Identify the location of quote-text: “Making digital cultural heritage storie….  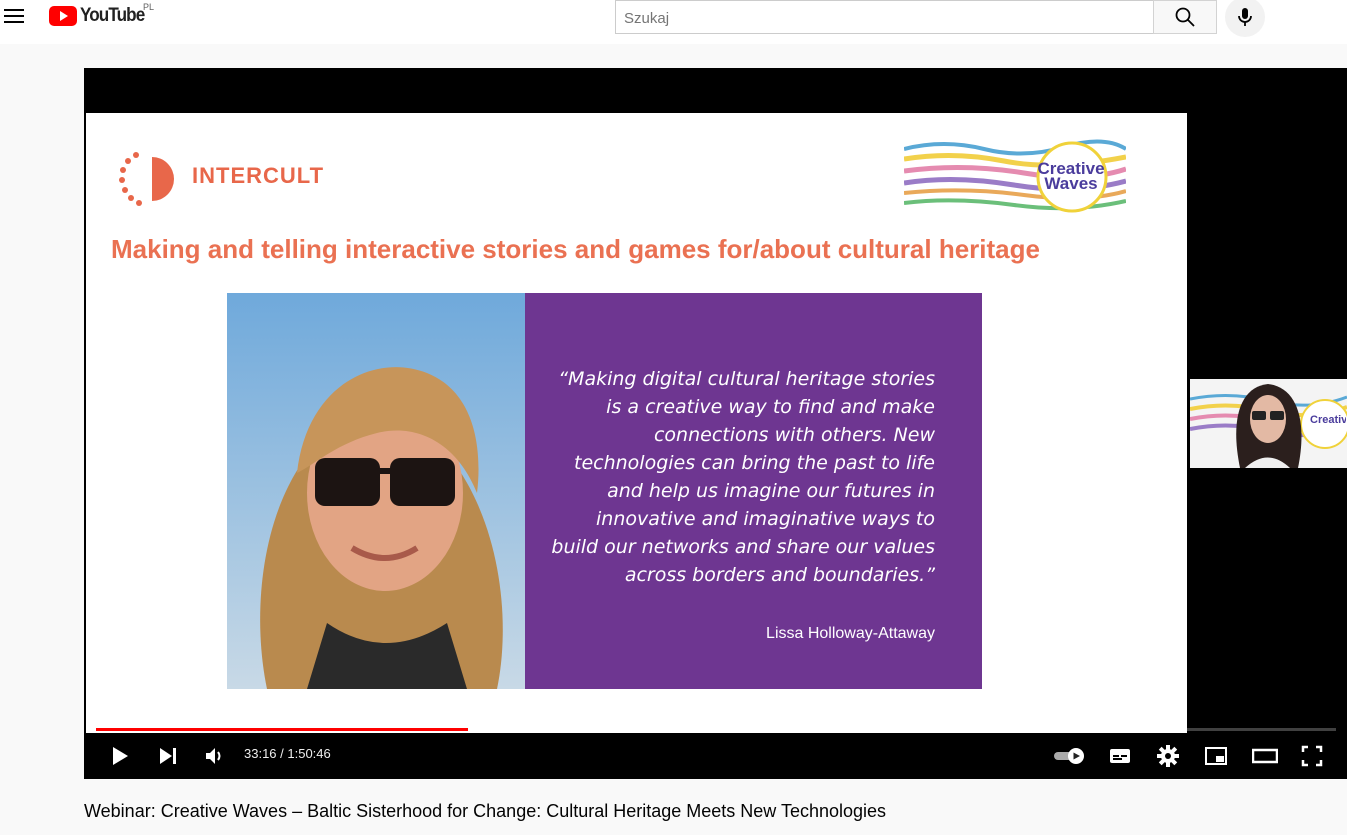
(743, 477).